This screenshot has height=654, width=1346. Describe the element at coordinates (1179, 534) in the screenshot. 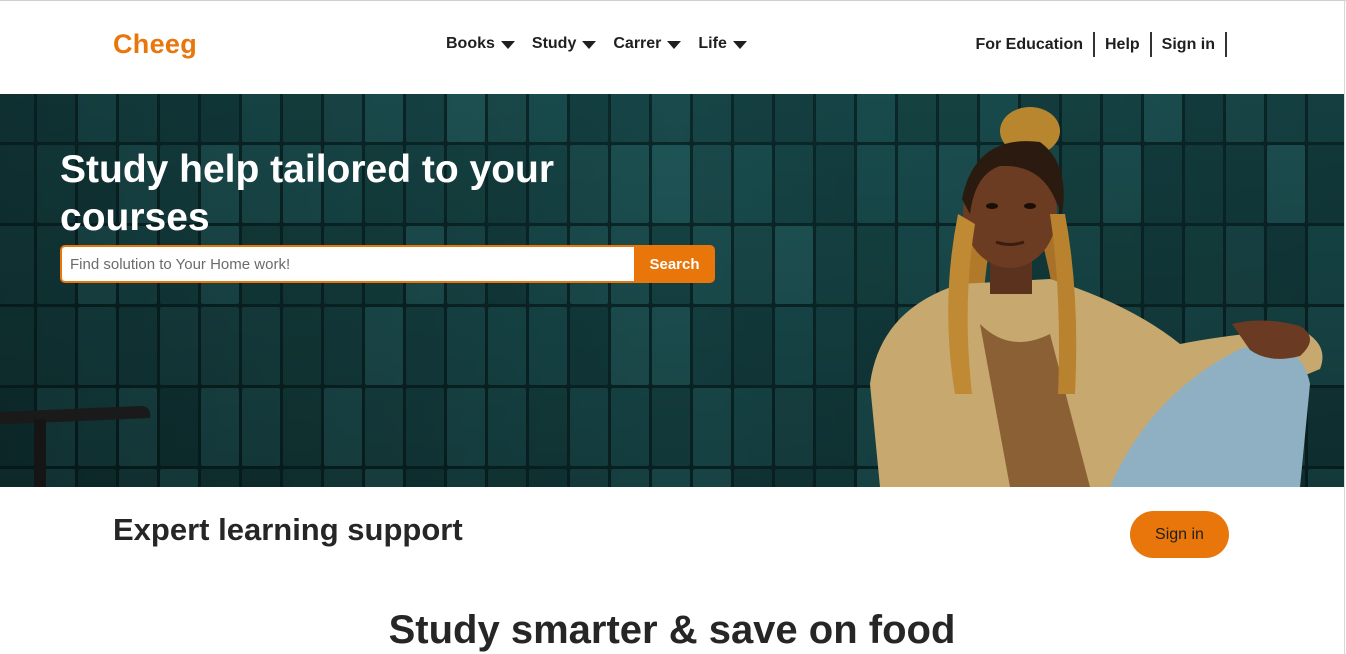

I see `sign-in-button: Sign in` at that location.